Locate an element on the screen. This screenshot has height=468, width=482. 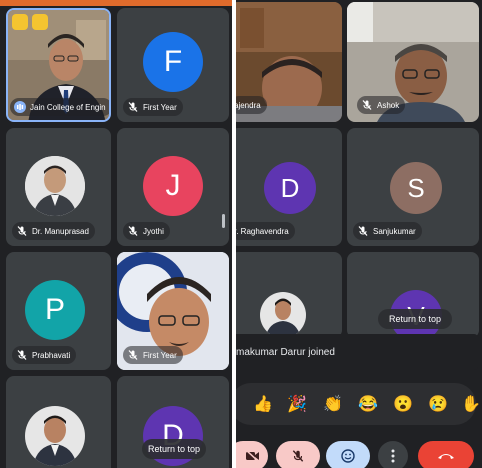
participant-avatar: J is located at coordinates (173, 186).